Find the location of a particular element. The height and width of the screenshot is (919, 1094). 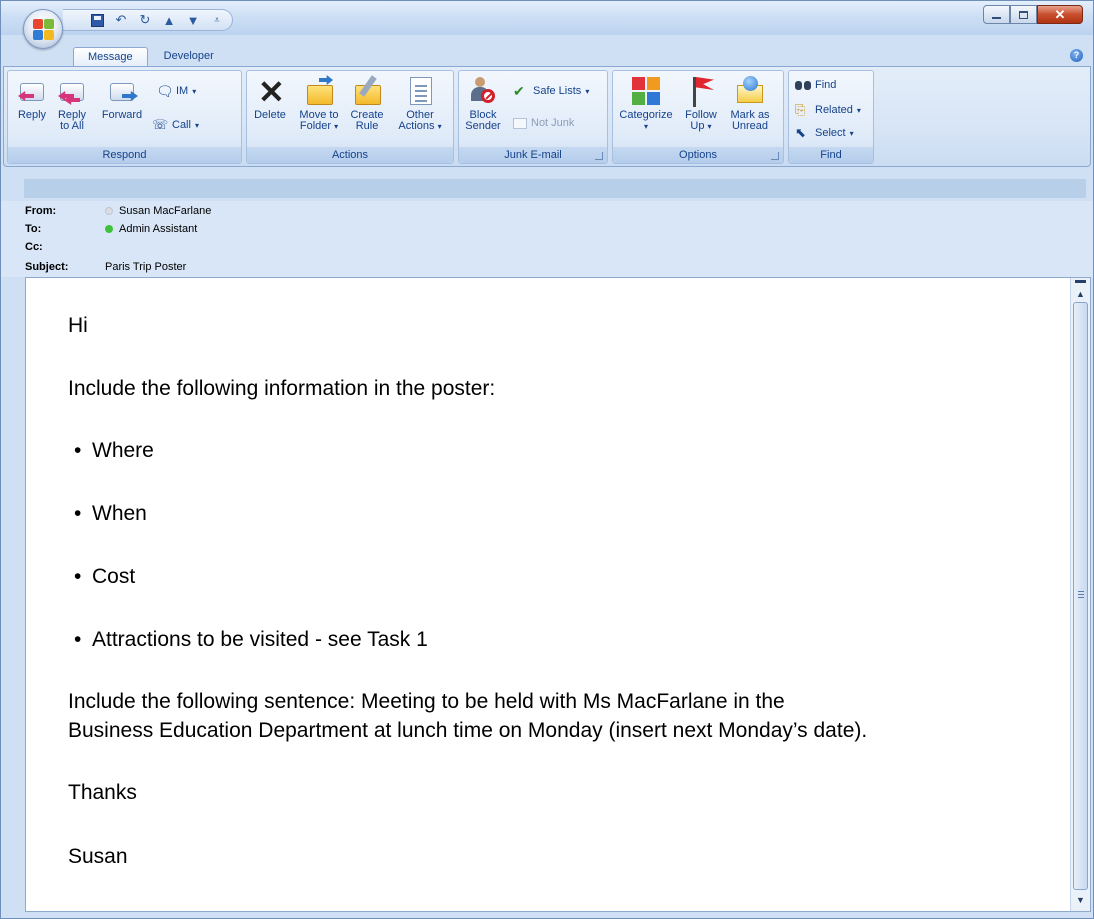

find-button: Find is located at coordinates (815, 85).